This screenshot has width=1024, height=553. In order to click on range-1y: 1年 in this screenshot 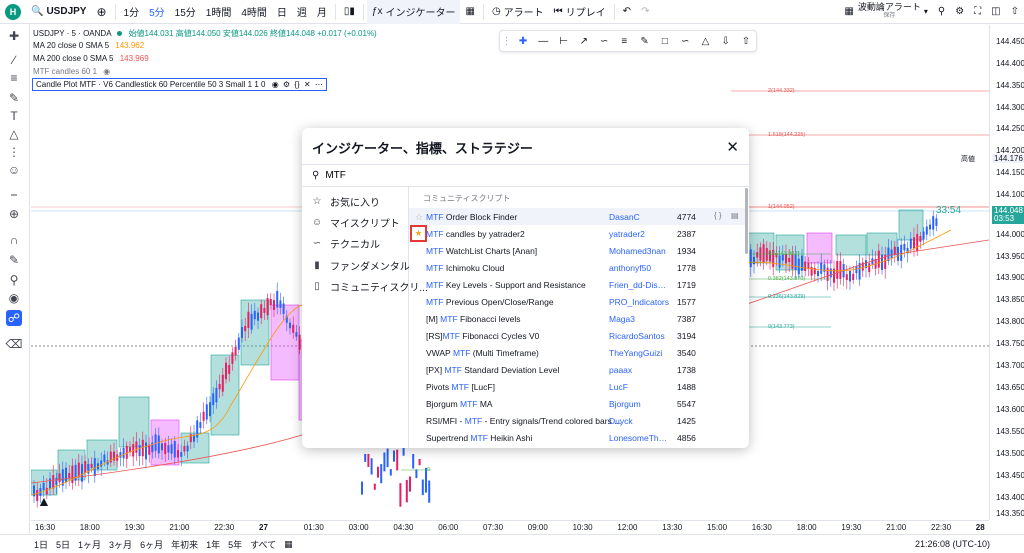, I will do `click(213, 544)`.